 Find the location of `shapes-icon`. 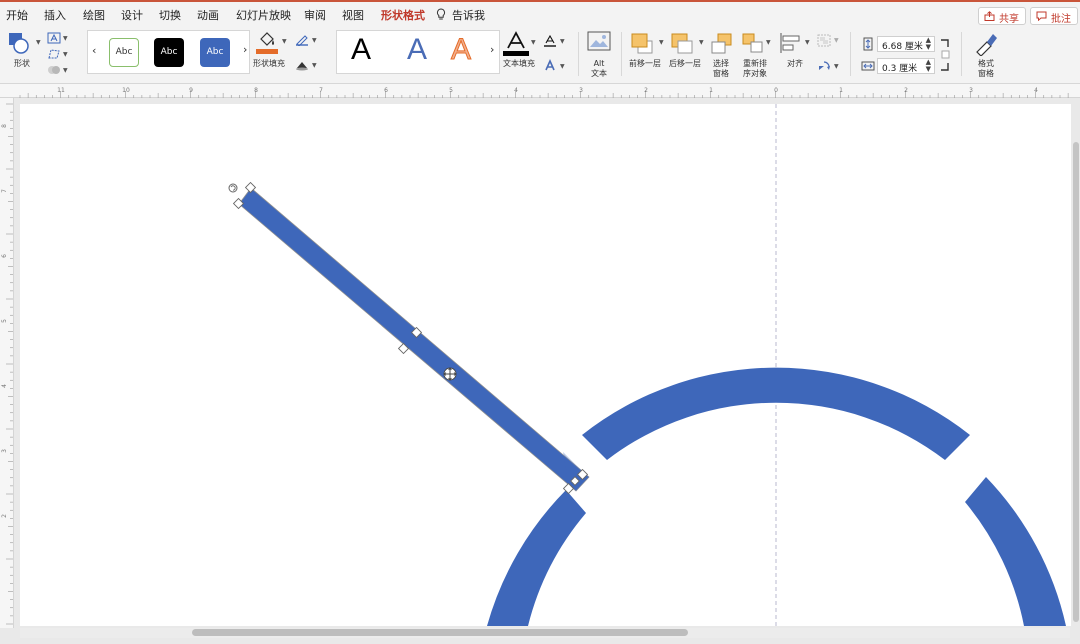

shapes-icon is located at coordinates (20, 43).